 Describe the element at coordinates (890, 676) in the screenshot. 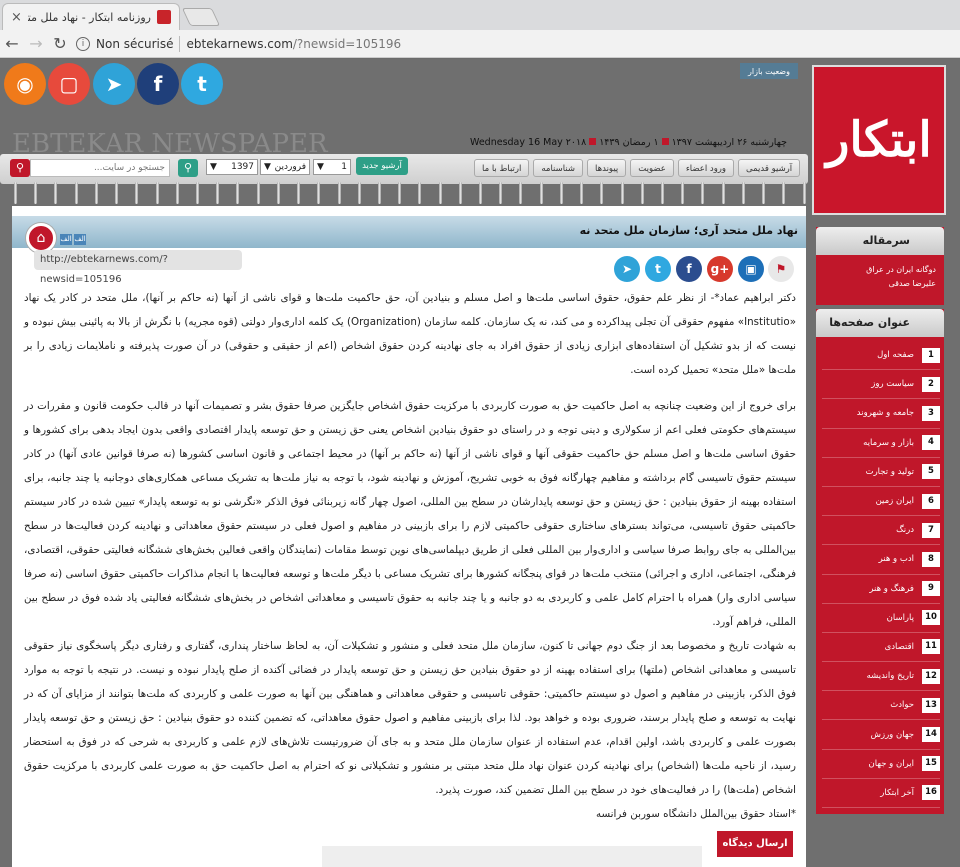

I see `page-label: تاریخ واندیشه` at that location.